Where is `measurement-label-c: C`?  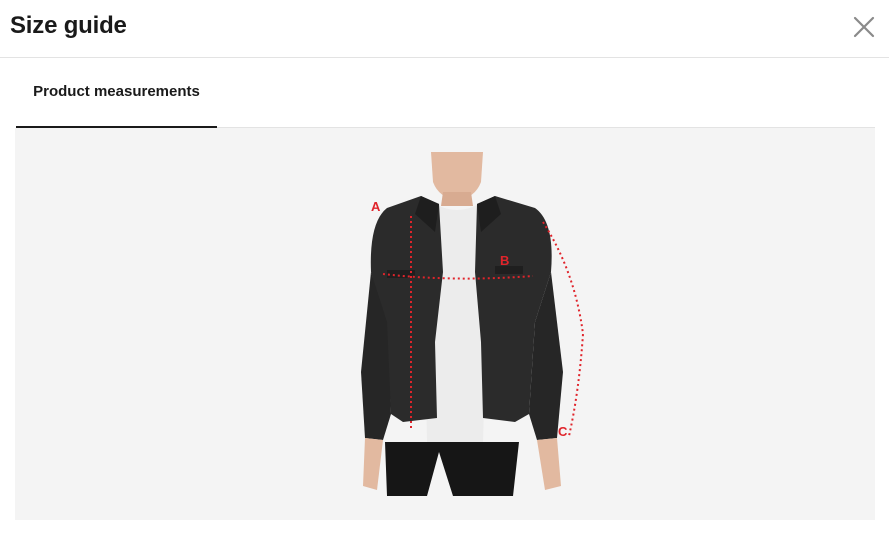 measurement-label-c: C is located at coordinates (563, 431).